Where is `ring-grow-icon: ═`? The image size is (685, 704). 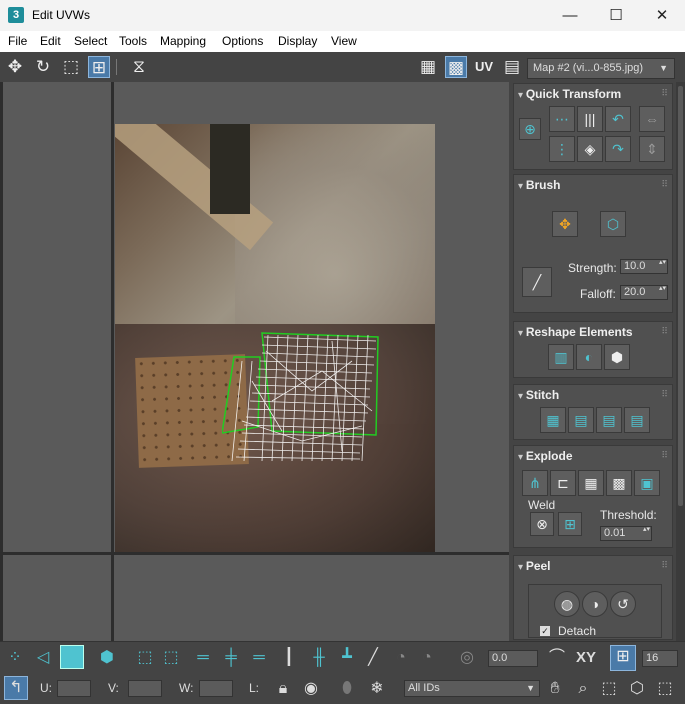
ring-grow-icon: ═ is located at coordinates (259, 658).